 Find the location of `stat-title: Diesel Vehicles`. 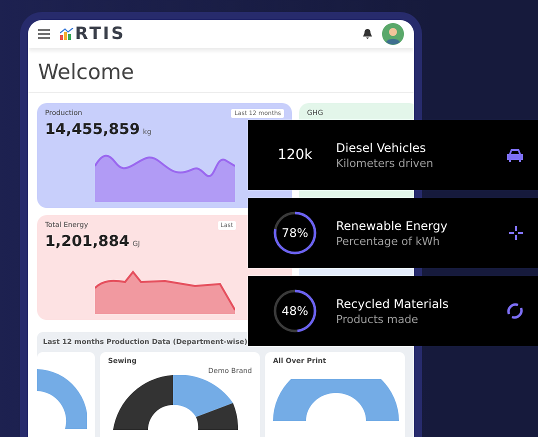

stat-title: Diesel Vehicles is located at coordinates (381, 147).